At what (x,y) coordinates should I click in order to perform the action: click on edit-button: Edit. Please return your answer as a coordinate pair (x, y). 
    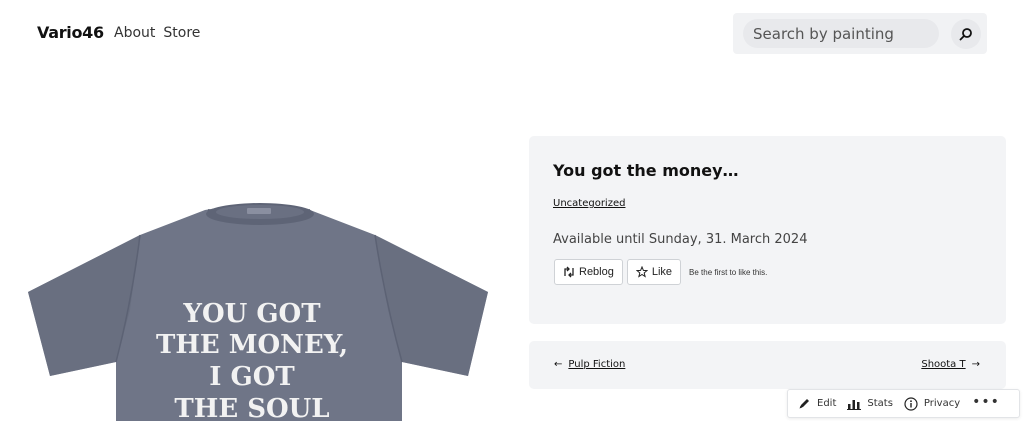
    Looking at the image, I should click on (817, 403).